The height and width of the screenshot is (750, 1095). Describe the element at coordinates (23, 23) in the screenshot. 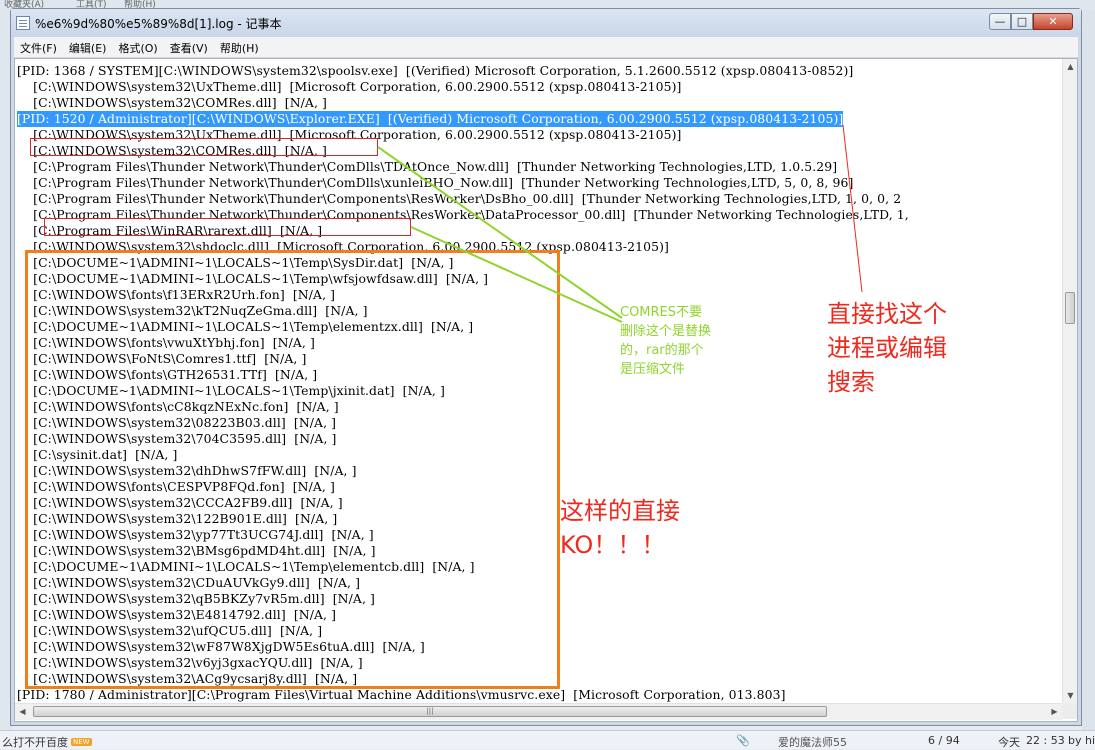

I see `notepad-icon` at that location.